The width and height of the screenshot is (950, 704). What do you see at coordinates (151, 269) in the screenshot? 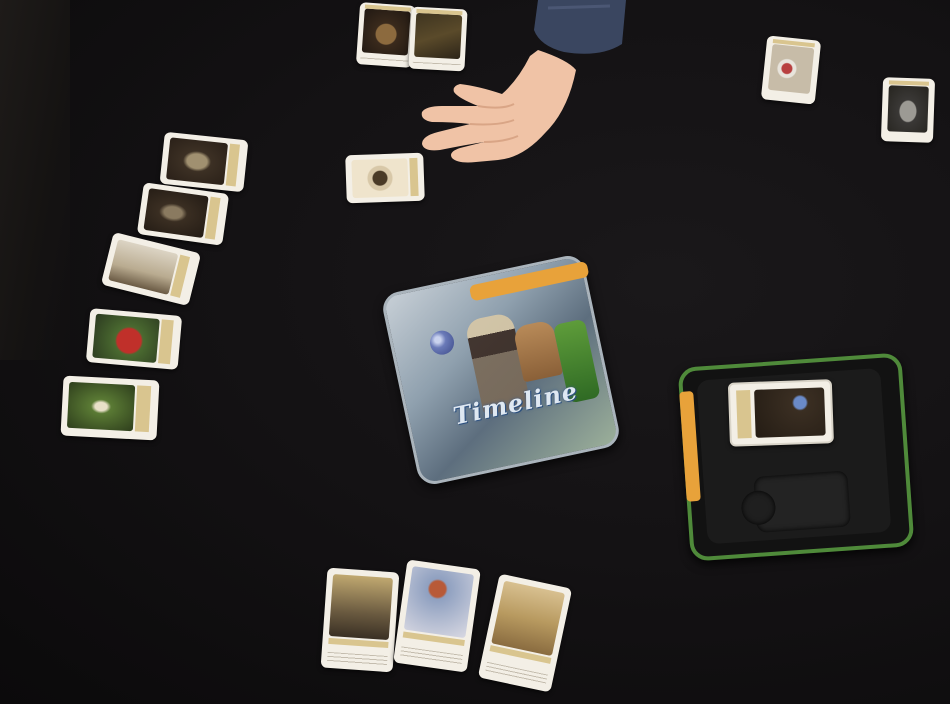
I see `figures-card` at bounding box center [151, 269].